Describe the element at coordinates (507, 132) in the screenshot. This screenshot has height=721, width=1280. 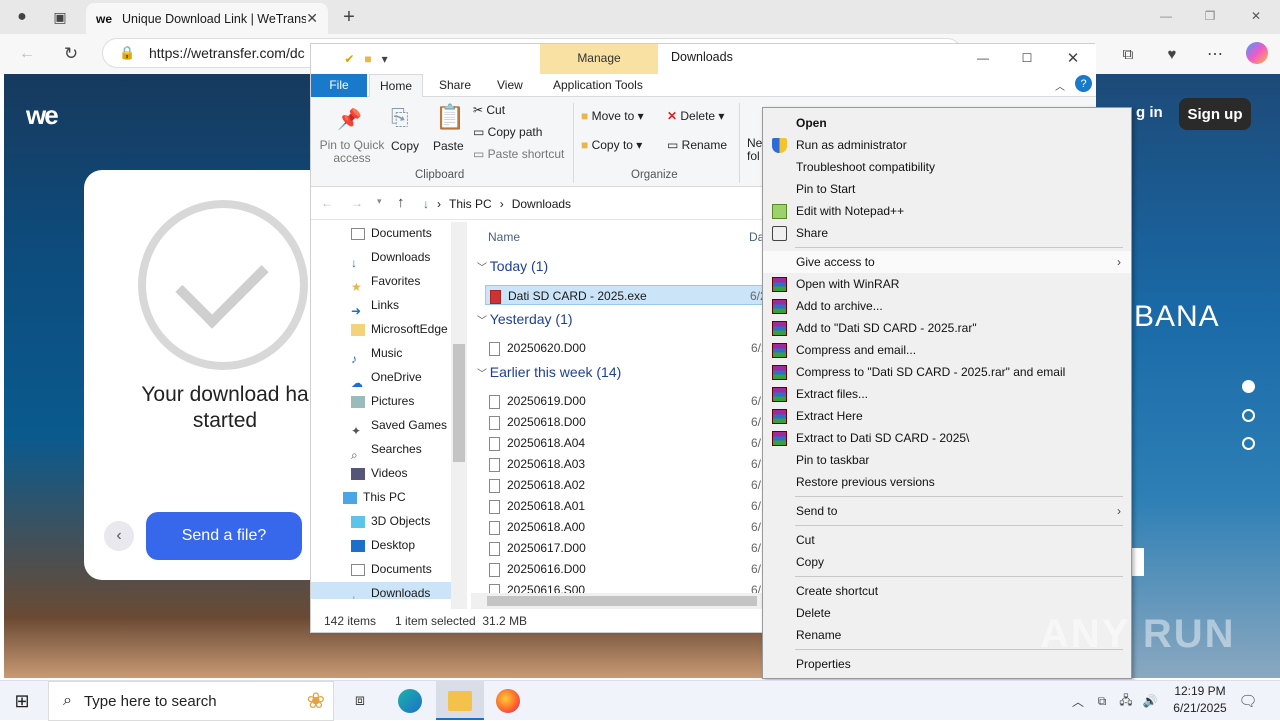
I see `copy-path-button: ▭ Copy path` at that location.